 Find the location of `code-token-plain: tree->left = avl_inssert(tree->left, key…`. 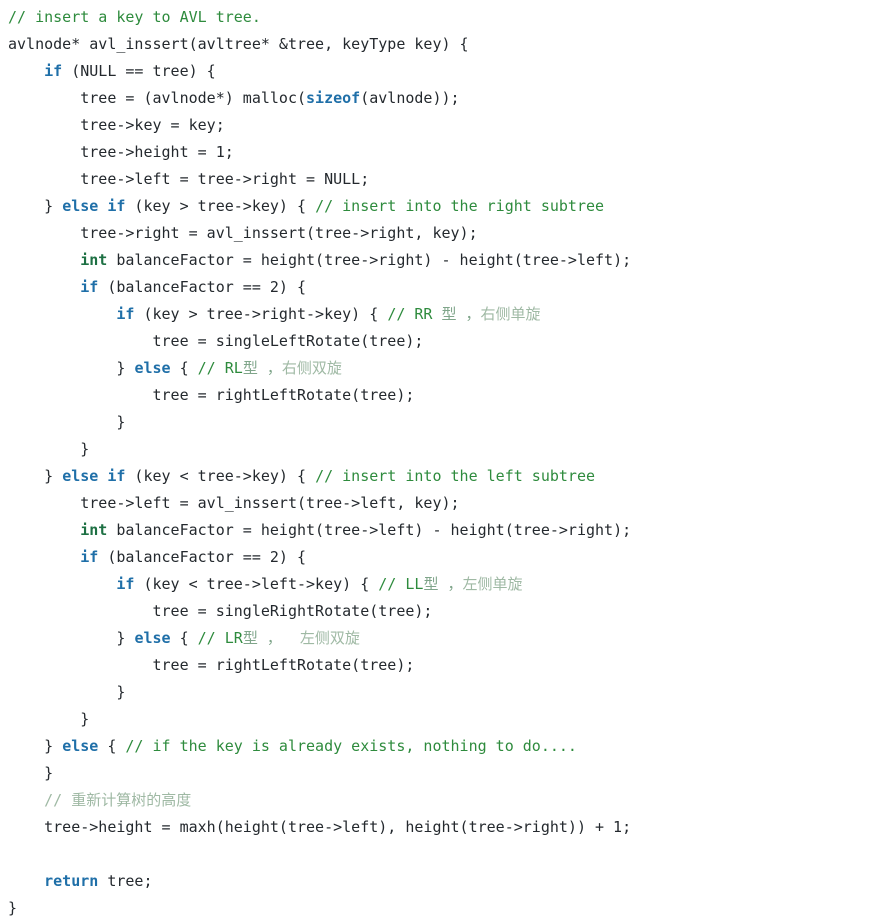

code-token-plain: tree->left = avl_inssert(tree->left, key… is located at coordinates (234, 503).